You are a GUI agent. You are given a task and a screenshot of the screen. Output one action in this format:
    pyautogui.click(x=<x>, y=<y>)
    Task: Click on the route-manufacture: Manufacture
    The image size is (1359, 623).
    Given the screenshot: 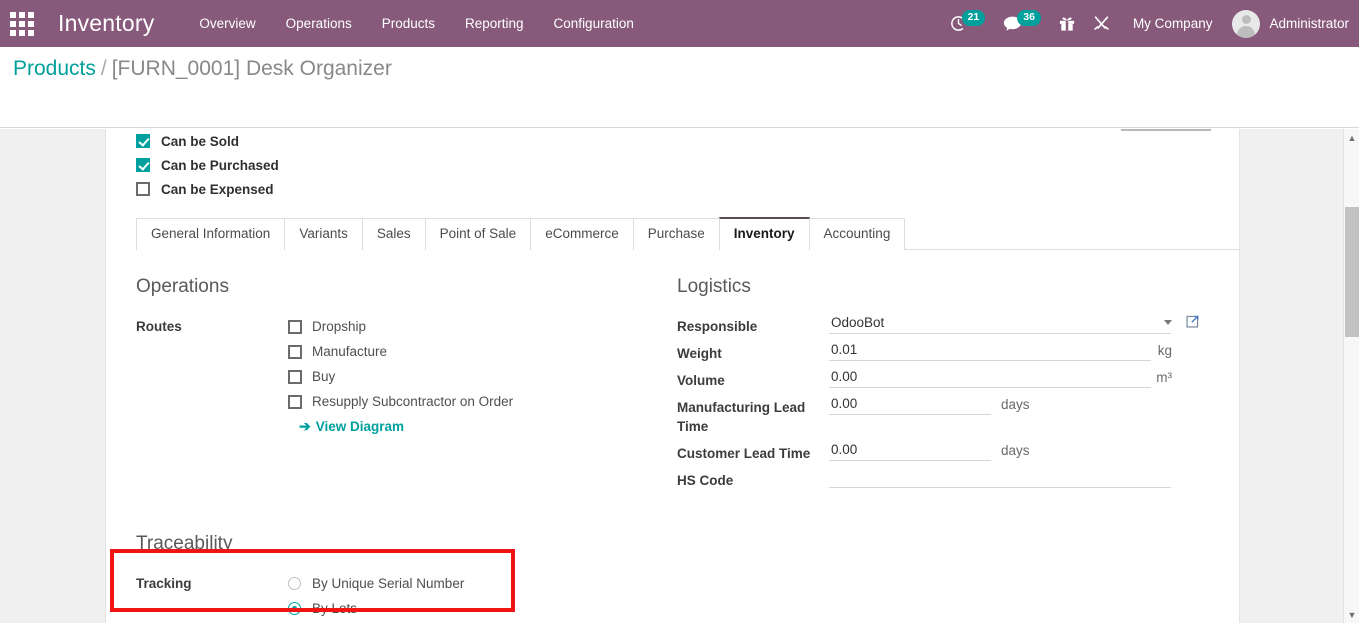 What is the action you would take?
    pyautogui.click(x=400, y=351)
    